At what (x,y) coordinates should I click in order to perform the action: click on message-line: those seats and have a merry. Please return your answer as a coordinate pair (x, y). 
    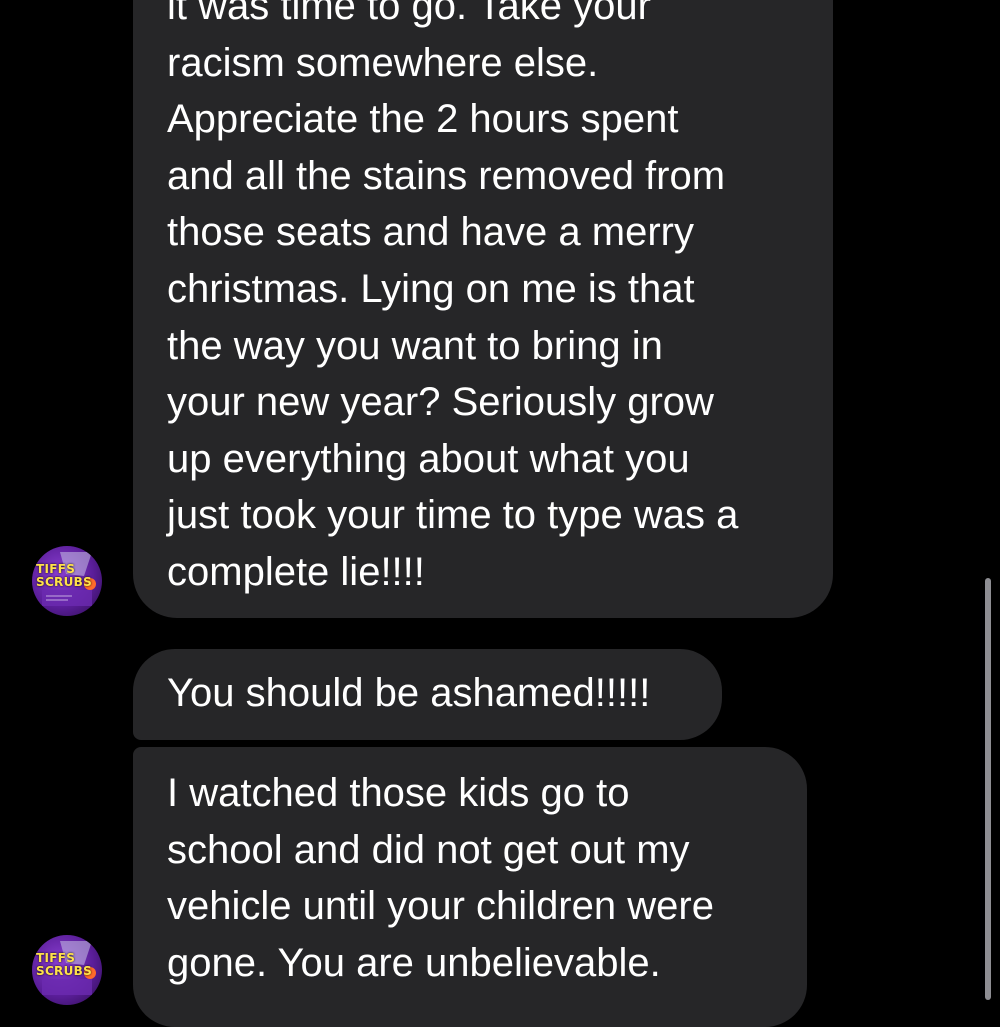
    Looking at the image, I should click on (430, 232).